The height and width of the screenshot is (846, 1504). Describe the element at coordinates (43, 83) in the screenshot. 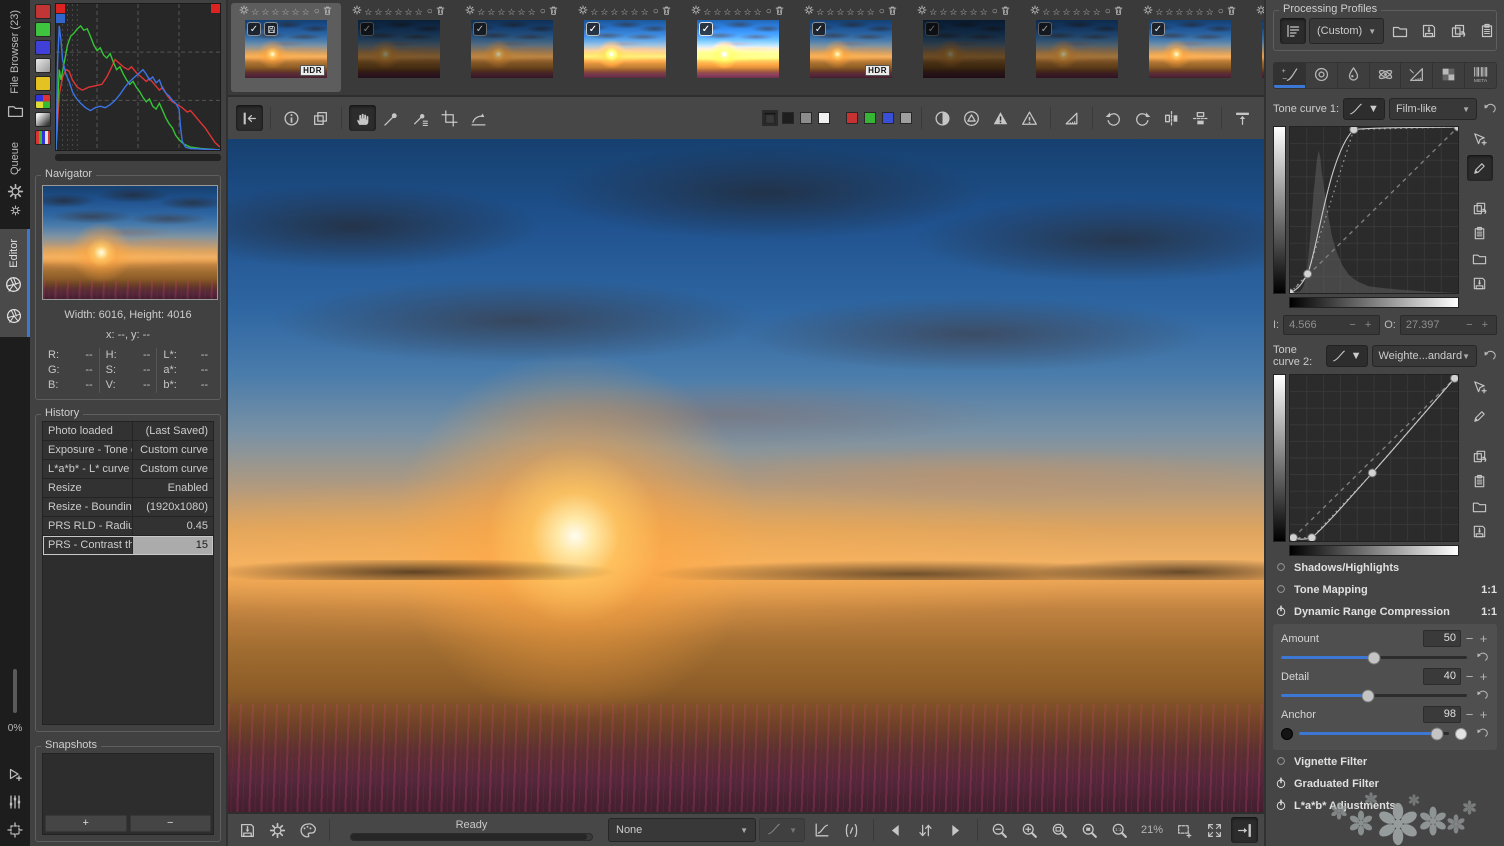

I see `histogram-chroma-toggle` at that location.